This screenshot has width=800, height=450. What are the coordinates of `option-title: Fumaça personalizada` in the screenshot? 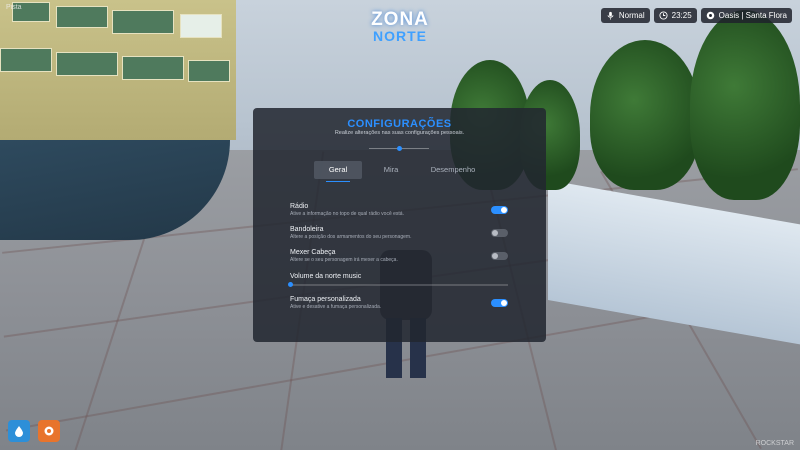 It's located at (325, 299).